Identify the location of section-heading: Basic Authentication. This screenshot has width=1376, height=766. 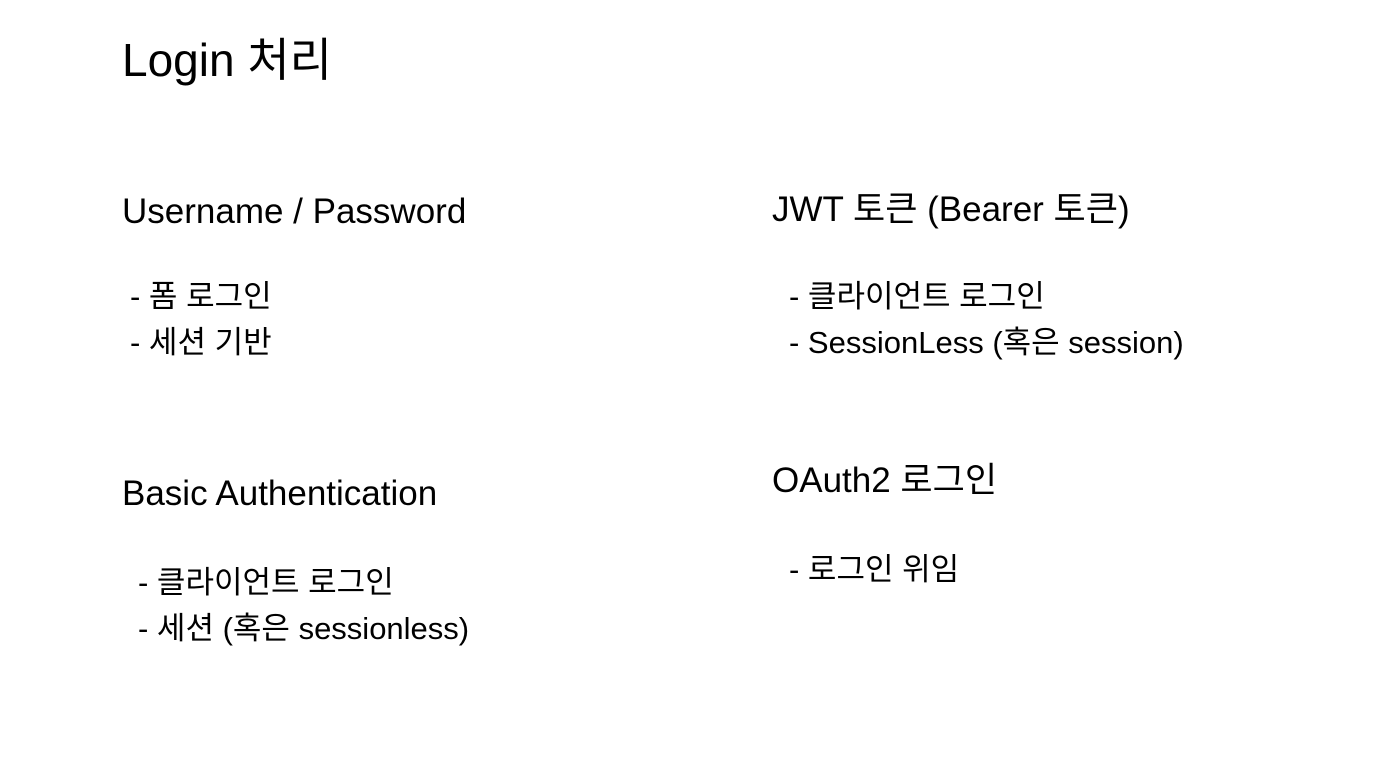
(280, 493).